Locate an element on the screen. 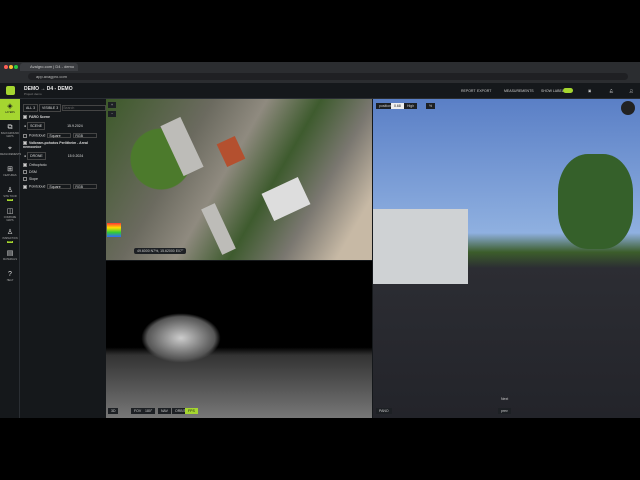  sidebar-item-inspection: ♙ INSPECTION NEW is located at coordinates (10, 235).